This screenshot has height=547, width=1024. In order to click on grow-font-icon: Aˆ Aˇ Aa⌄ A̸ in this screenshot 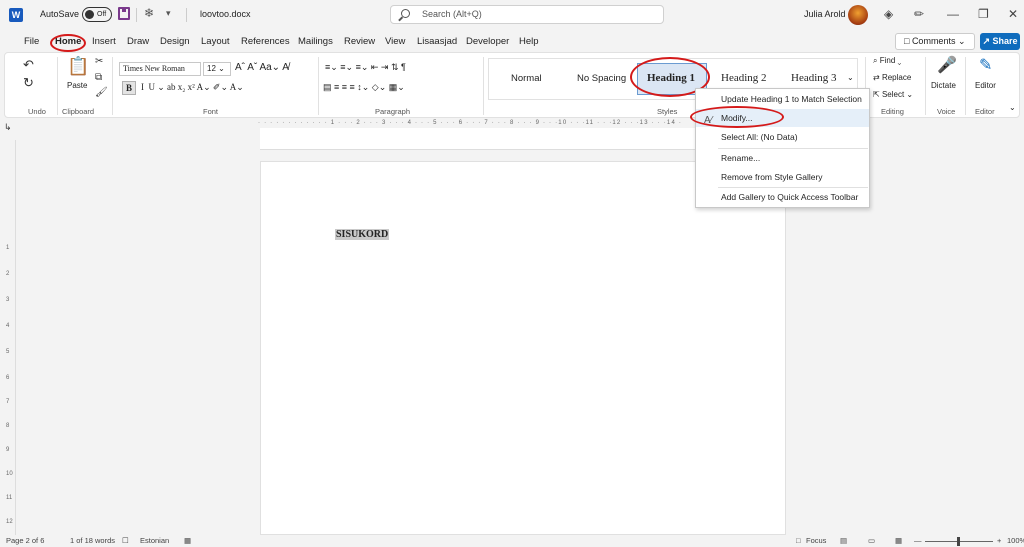, I will do `click(262, 67)`.